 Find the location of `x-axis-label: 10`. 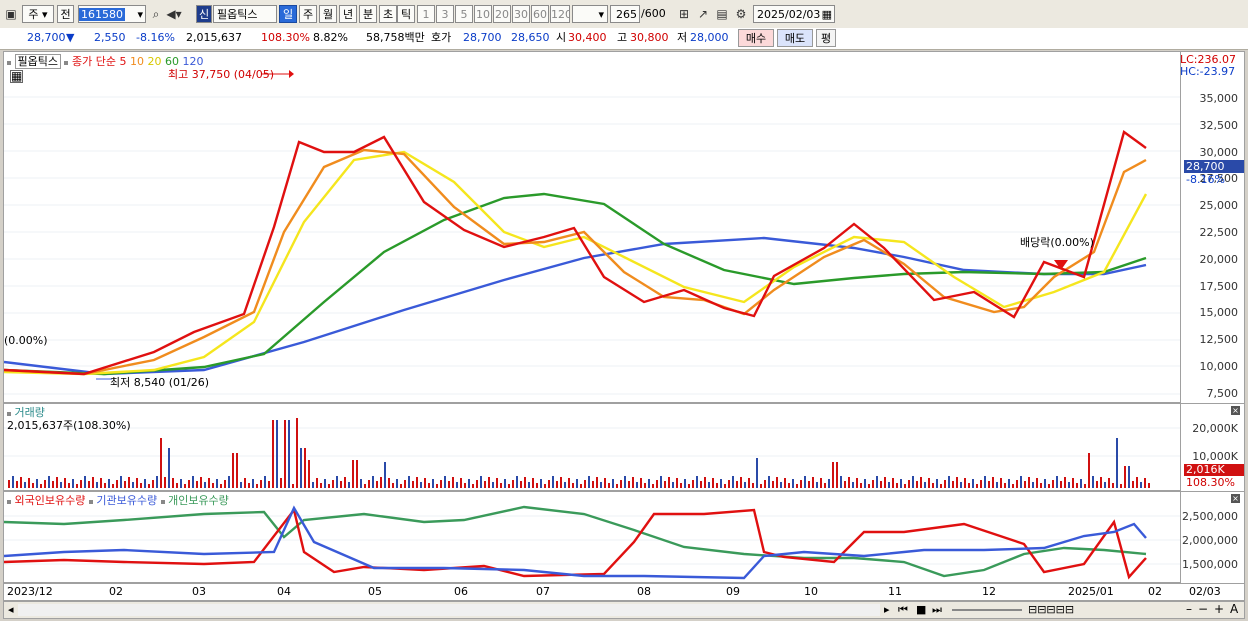

x-axis-label: 10 is located at coordinates (811, 591).